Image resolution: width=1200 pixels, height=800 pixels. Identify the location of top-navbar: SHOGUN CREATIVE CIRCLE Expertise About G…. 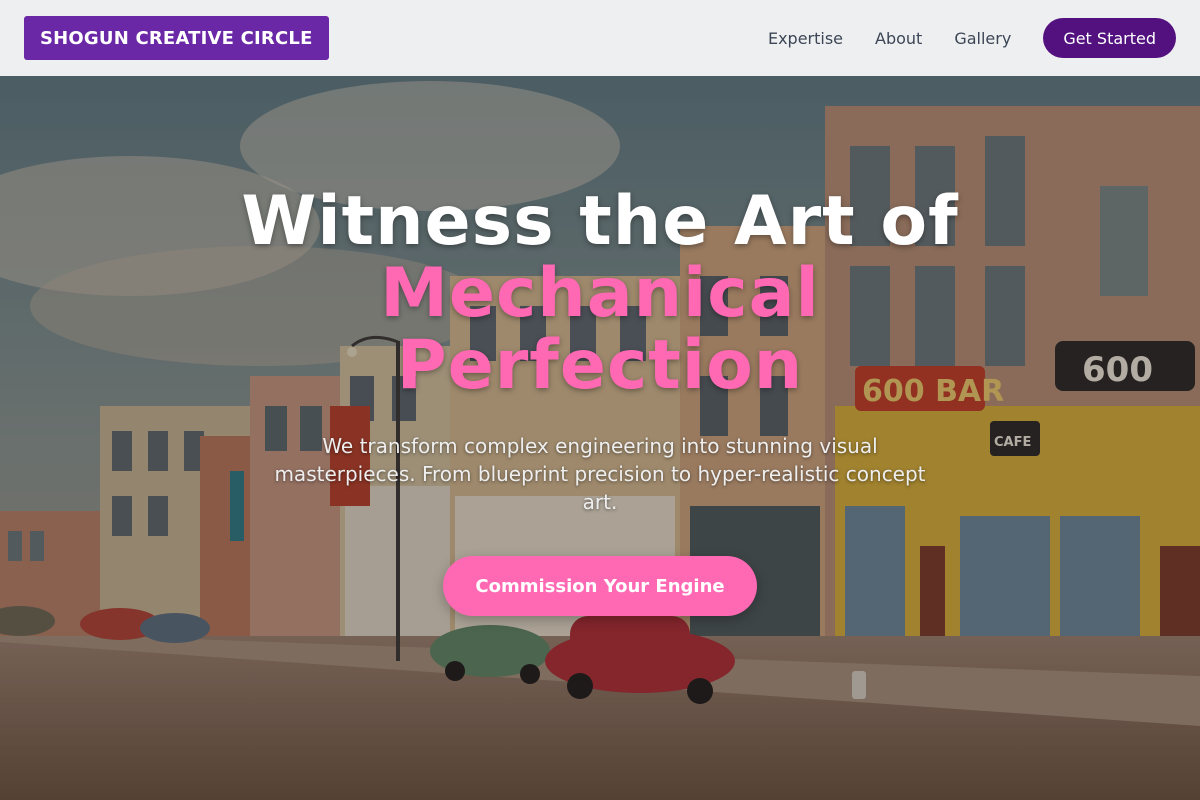
(600, 38).